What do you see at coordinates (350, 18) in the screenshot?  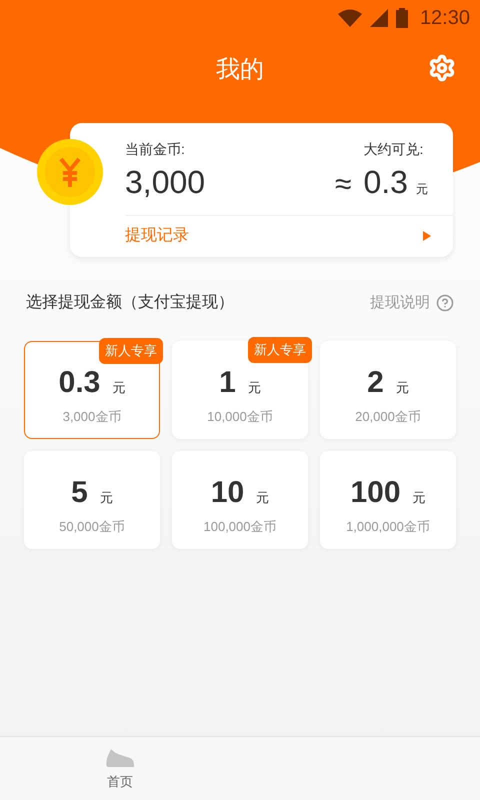 I see `wifi-icon` at bounding box center [350, 18].